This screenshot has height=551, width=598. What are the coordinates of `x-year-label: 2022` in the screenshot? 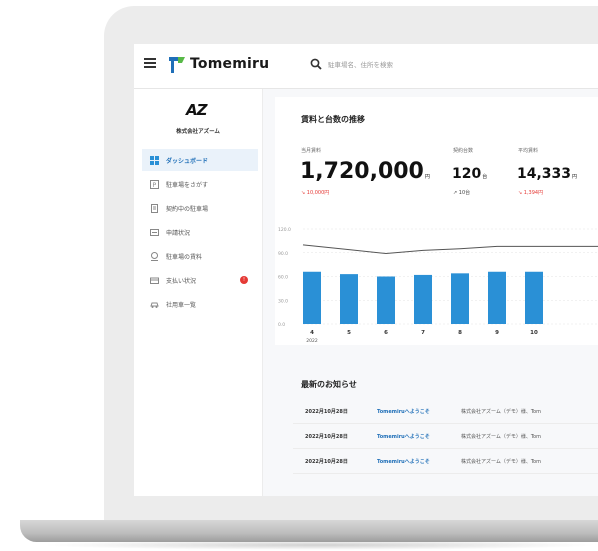 It's located at (312, 341).